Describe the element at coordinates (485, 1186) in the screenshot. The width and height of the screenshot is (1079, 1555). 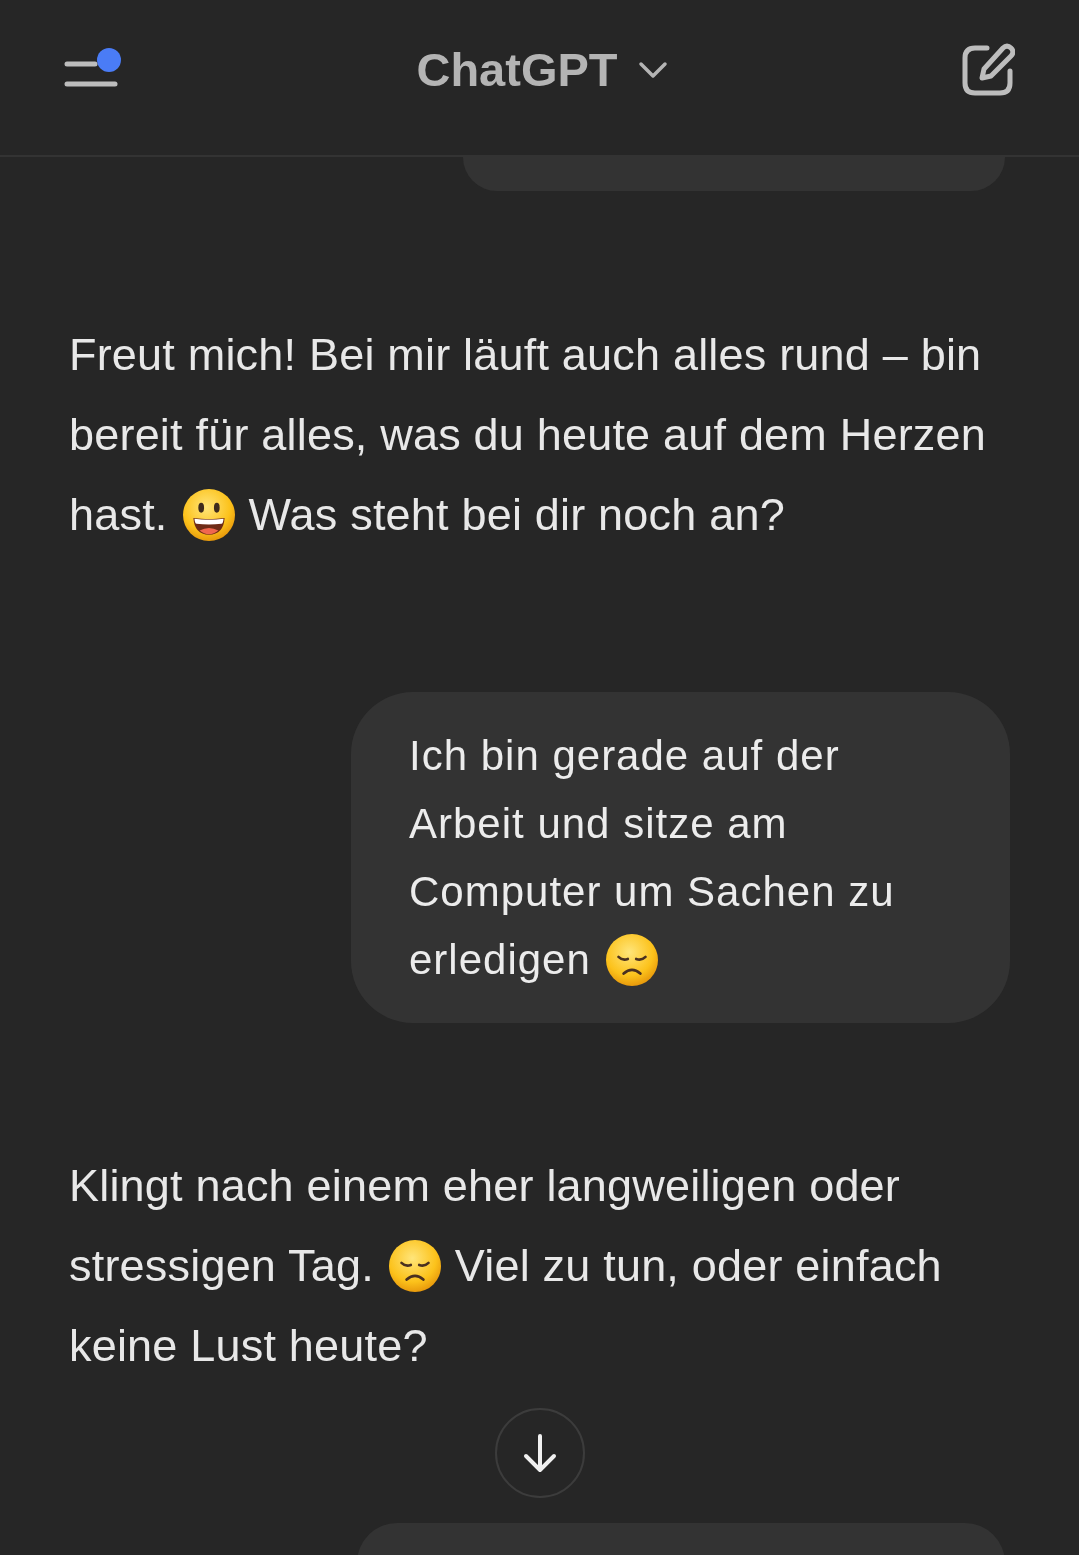
I see `message-text: Klingt nach einem eher langweiligen oder` at that location.